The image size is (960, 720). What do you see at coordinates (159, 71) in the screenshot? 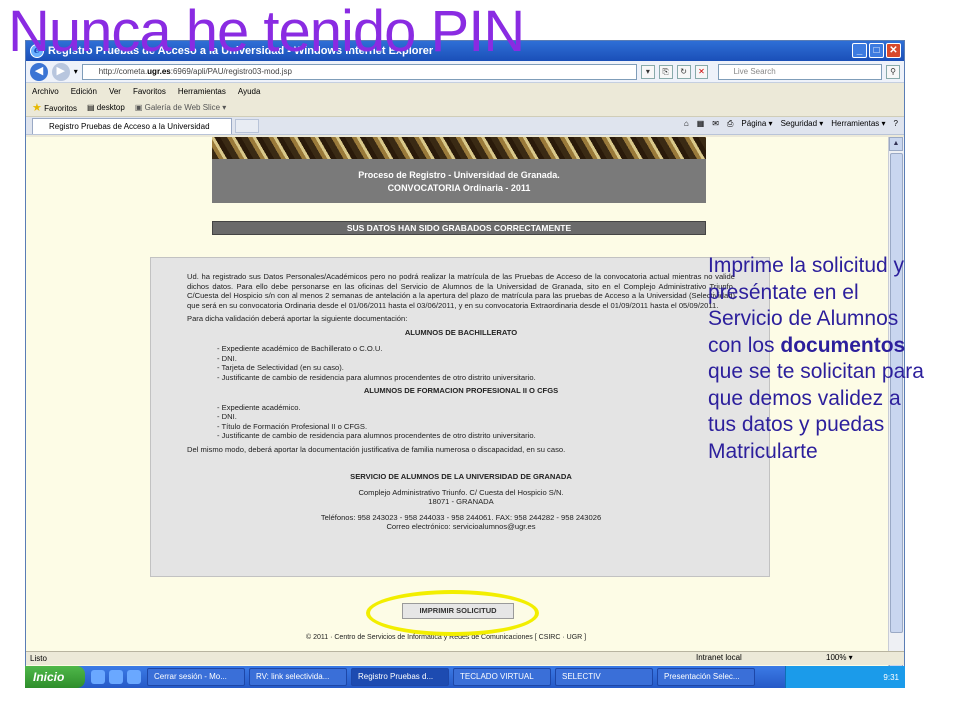
I see `url-host: ugr.es` at bounding box center [159, 71].